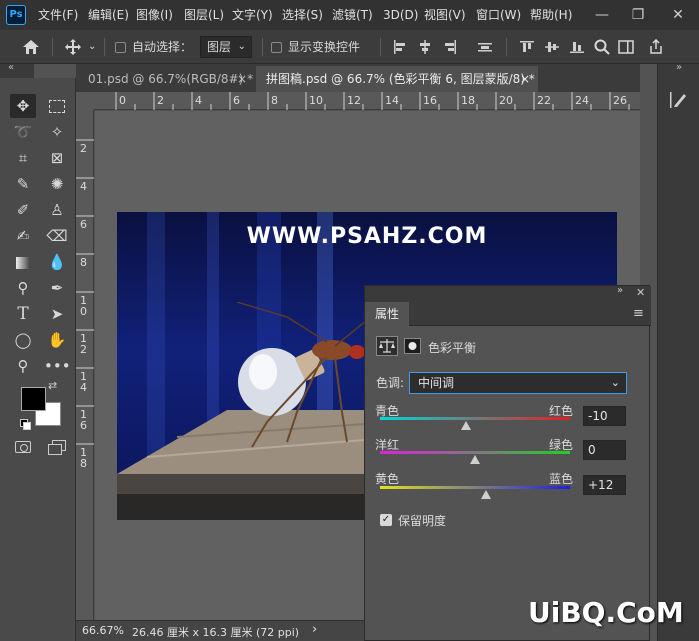 The height and width of the screenshot is (641, 699). Describe the element at coordinates (154, 15) in the screenshot. I see `menu-image: 图像(I)` at that location.